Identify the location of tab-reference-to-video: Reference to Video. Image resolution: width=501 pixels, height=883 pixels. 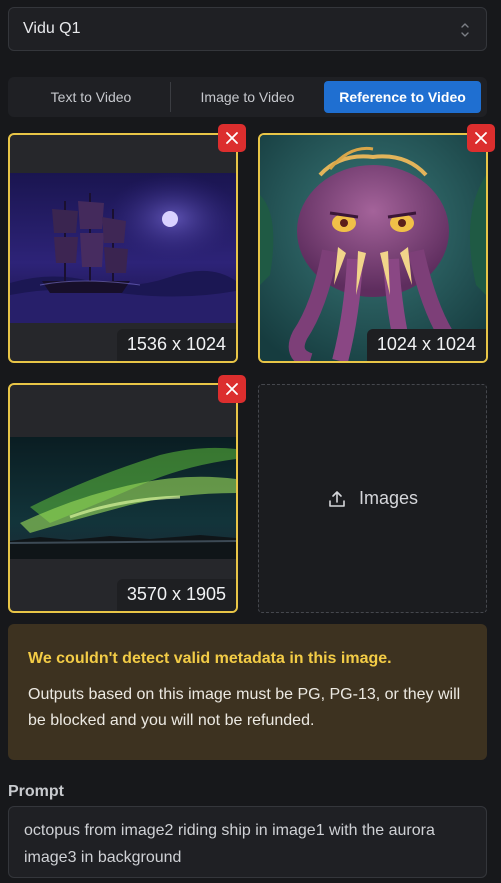
(402, 97).